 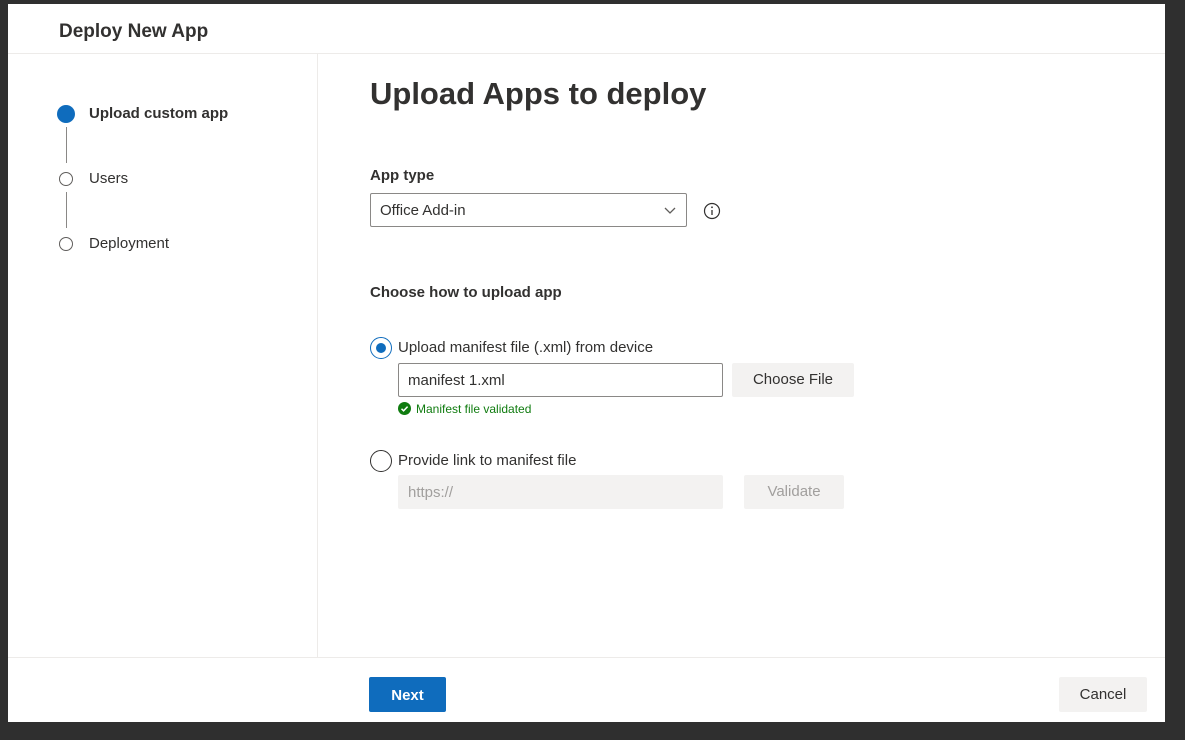 What do you see at coordinates (487, 460) in the screenshot?
I see `provide-link-label: Provide link to manifest file` at bounding box center [487, 460].